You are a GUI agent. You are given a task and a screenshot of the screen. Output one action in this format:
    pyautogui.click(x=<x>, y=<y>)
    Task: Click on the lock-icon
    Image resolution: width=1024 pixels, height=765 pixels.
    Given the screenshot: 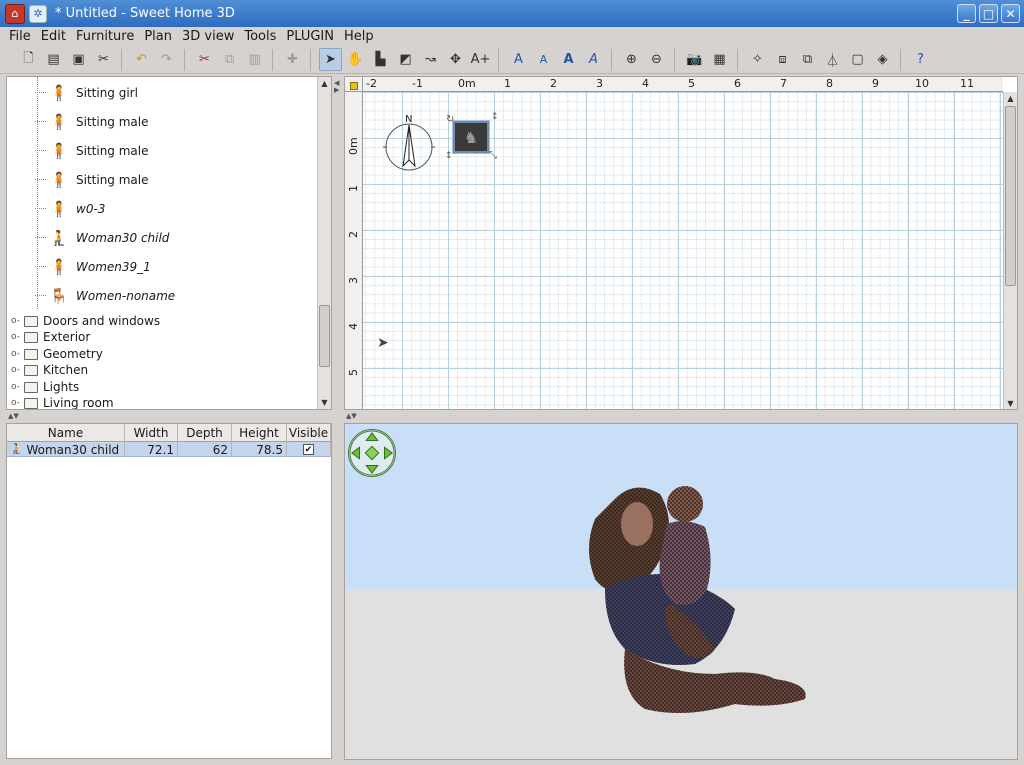 What is the action you would take?
    pyautogui.click(x=354, y=86)
    